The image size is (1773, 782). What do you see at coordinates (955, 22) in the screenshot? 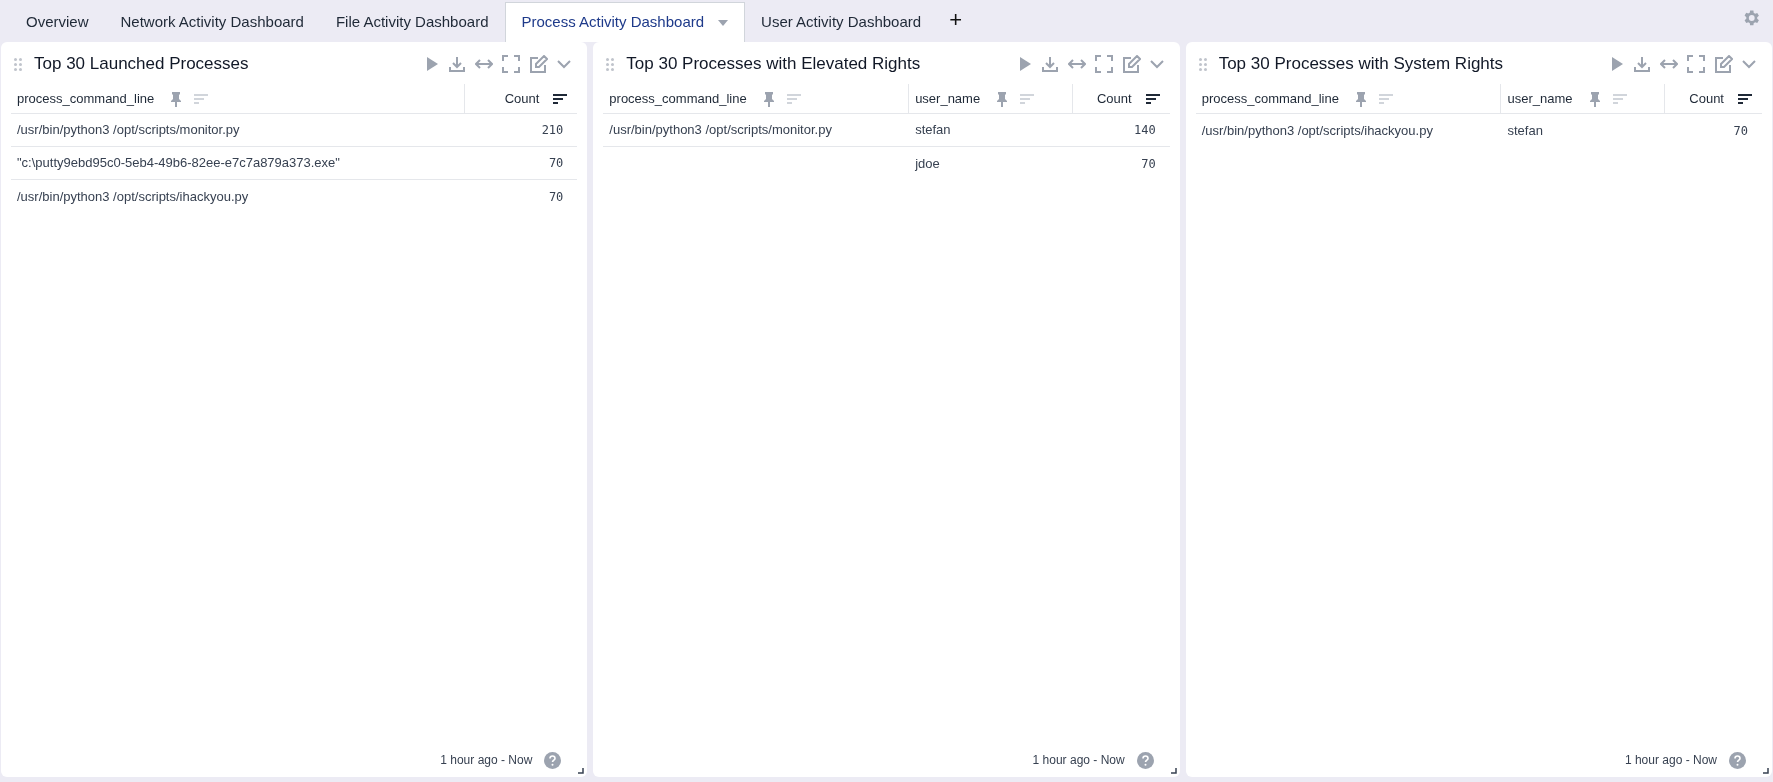
I see `add-tab-button: +` at bounding box center [955, 22].